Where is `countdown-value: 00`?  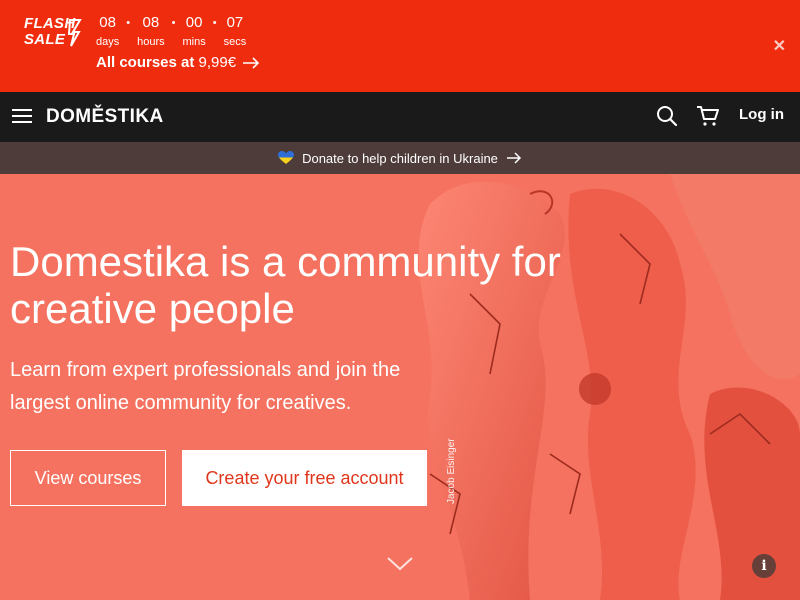
countdown-value: 00 is located at coordinates (194, 22).